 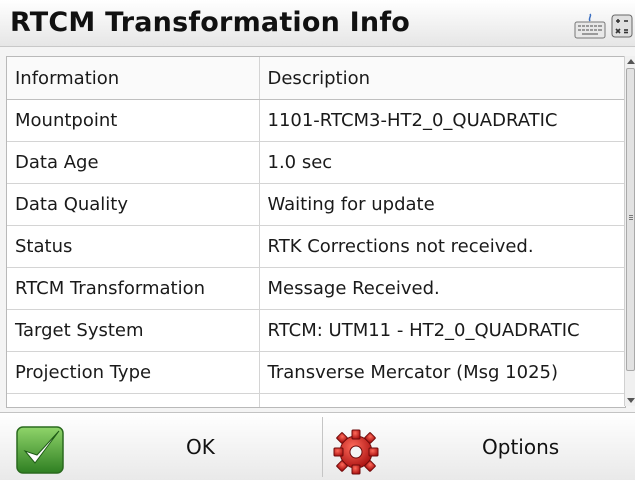 I want to click on bottom-button-bar: OK Options, so click(x=317, y=446).